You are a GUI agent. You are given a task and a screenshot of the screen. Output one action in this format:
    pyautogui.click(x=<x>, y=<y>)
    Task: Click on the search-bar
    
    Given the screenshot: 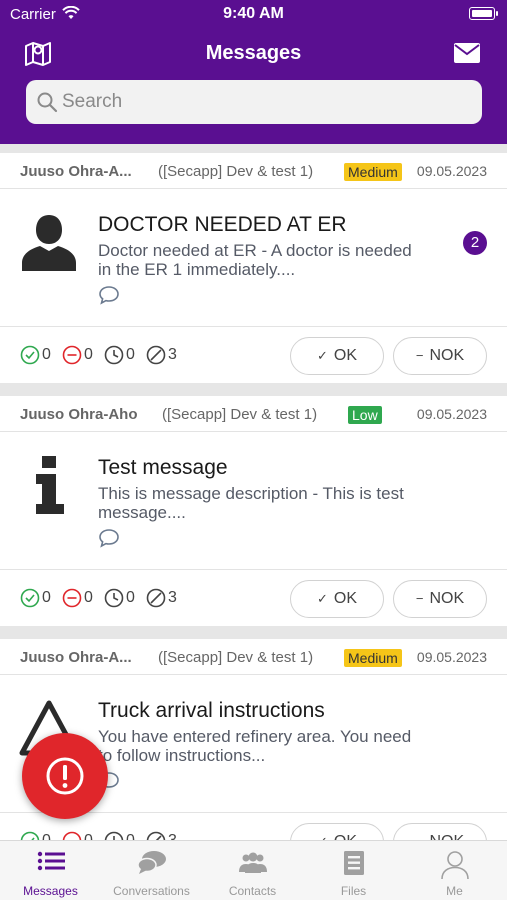 What is the action you would take?
    pyautogui.click(x=254, y=102)
    